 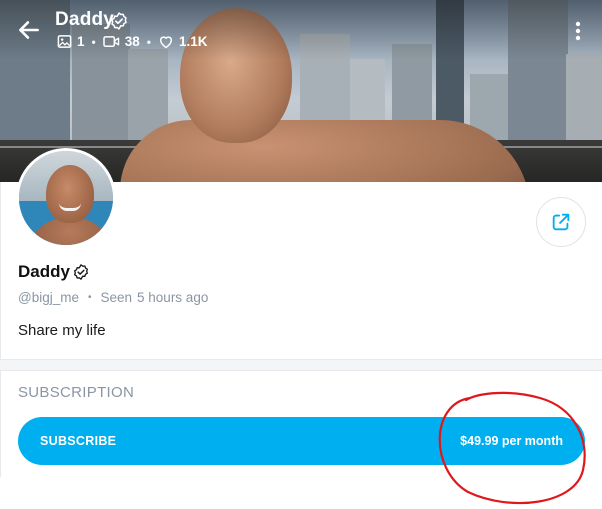 I want to click on subscription-price: $49.99 per month, so click(x=511, y=441).